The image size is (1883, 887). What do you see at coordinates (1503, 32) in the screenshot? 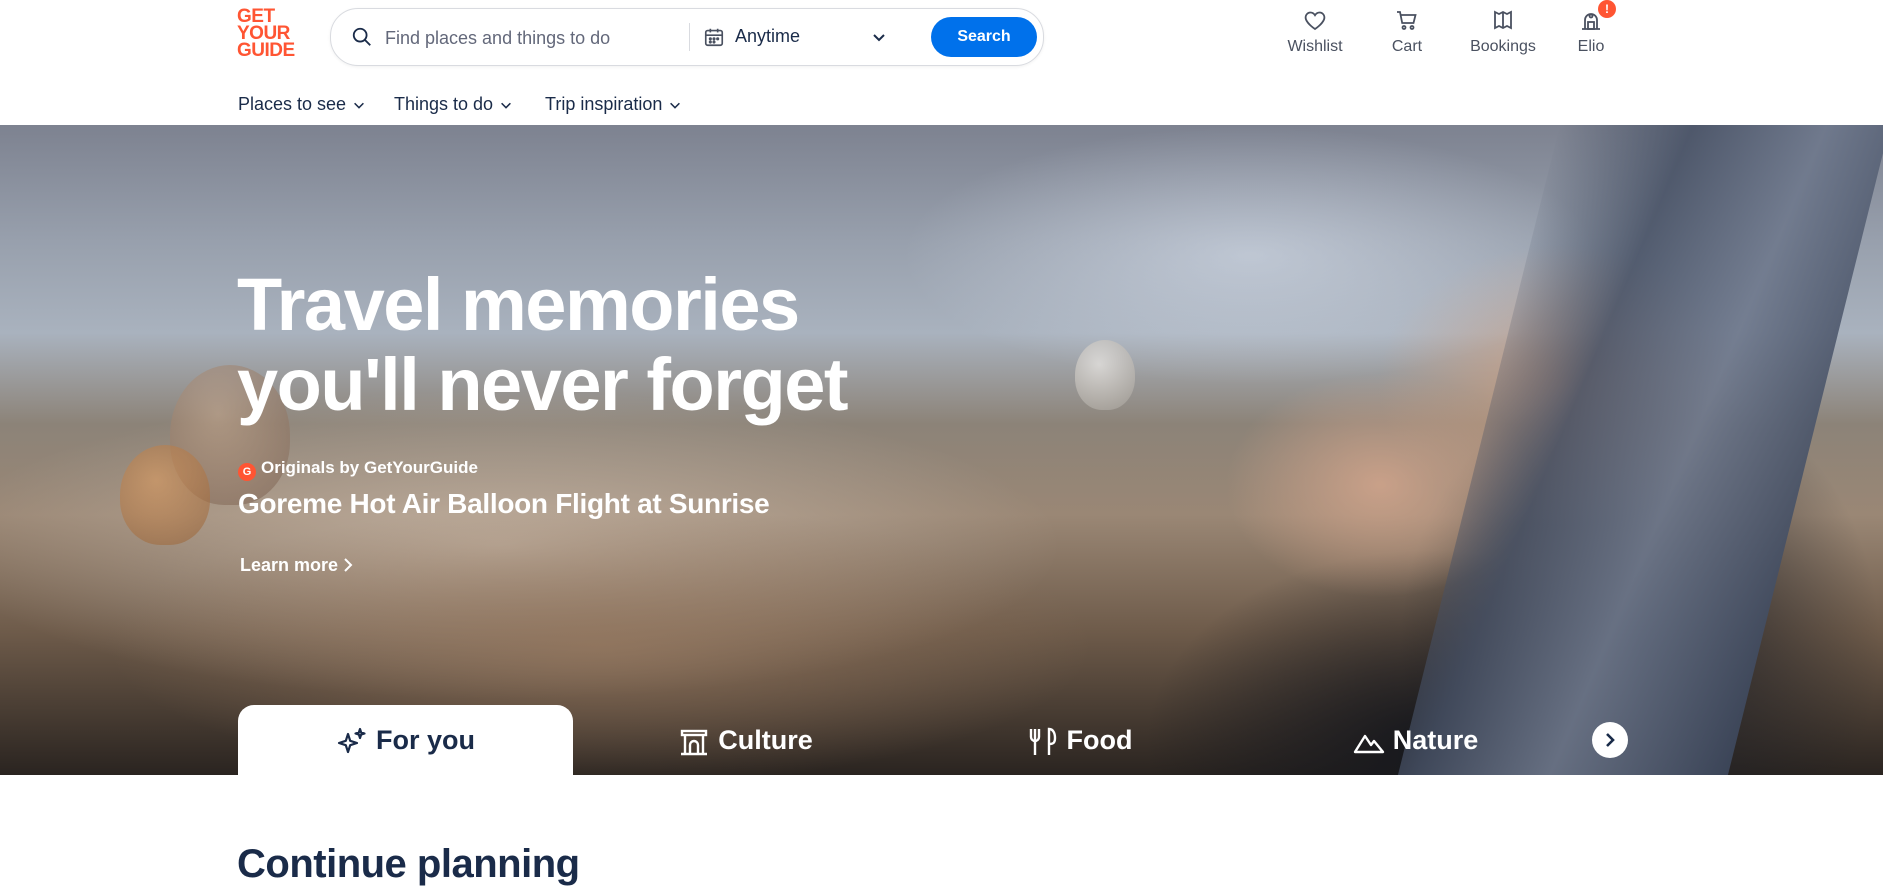
I see `bookings-button: Bookings` at bounding box center [1503, 32].